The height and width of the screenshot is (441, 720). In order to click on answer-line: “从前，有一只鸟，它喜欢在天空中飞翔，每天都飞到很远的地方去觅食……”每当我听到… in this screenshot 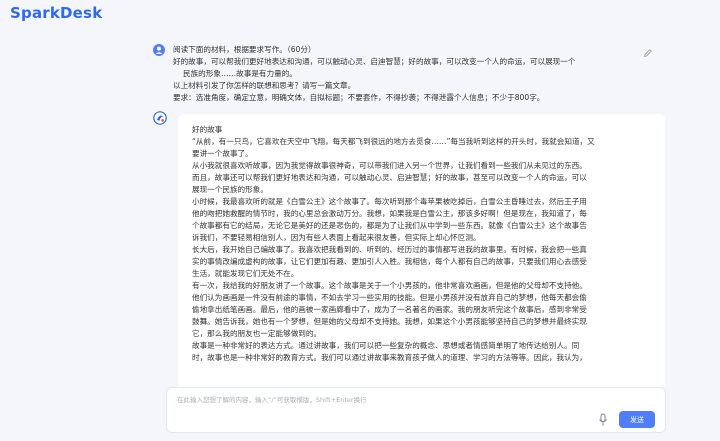, I will do `click(393, 141)`.